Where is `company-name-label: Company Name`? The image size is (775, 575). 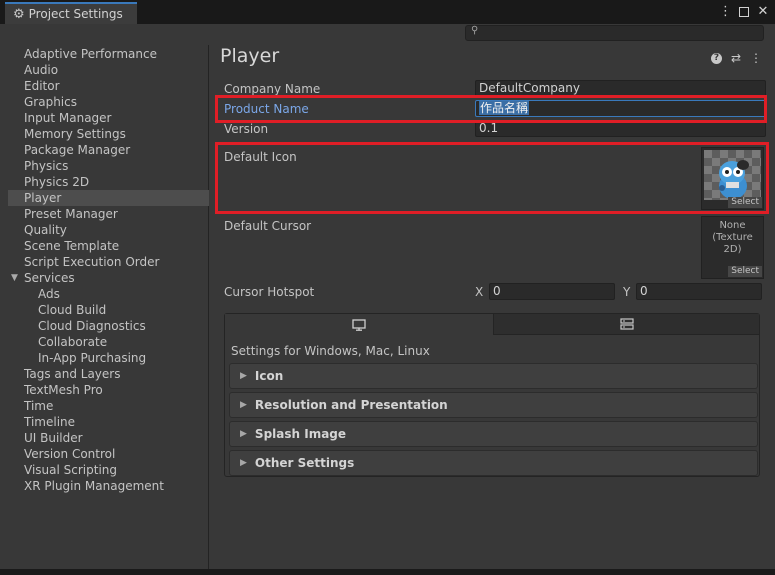 company-name-label: Company Name is located at coordinates (272, 89).